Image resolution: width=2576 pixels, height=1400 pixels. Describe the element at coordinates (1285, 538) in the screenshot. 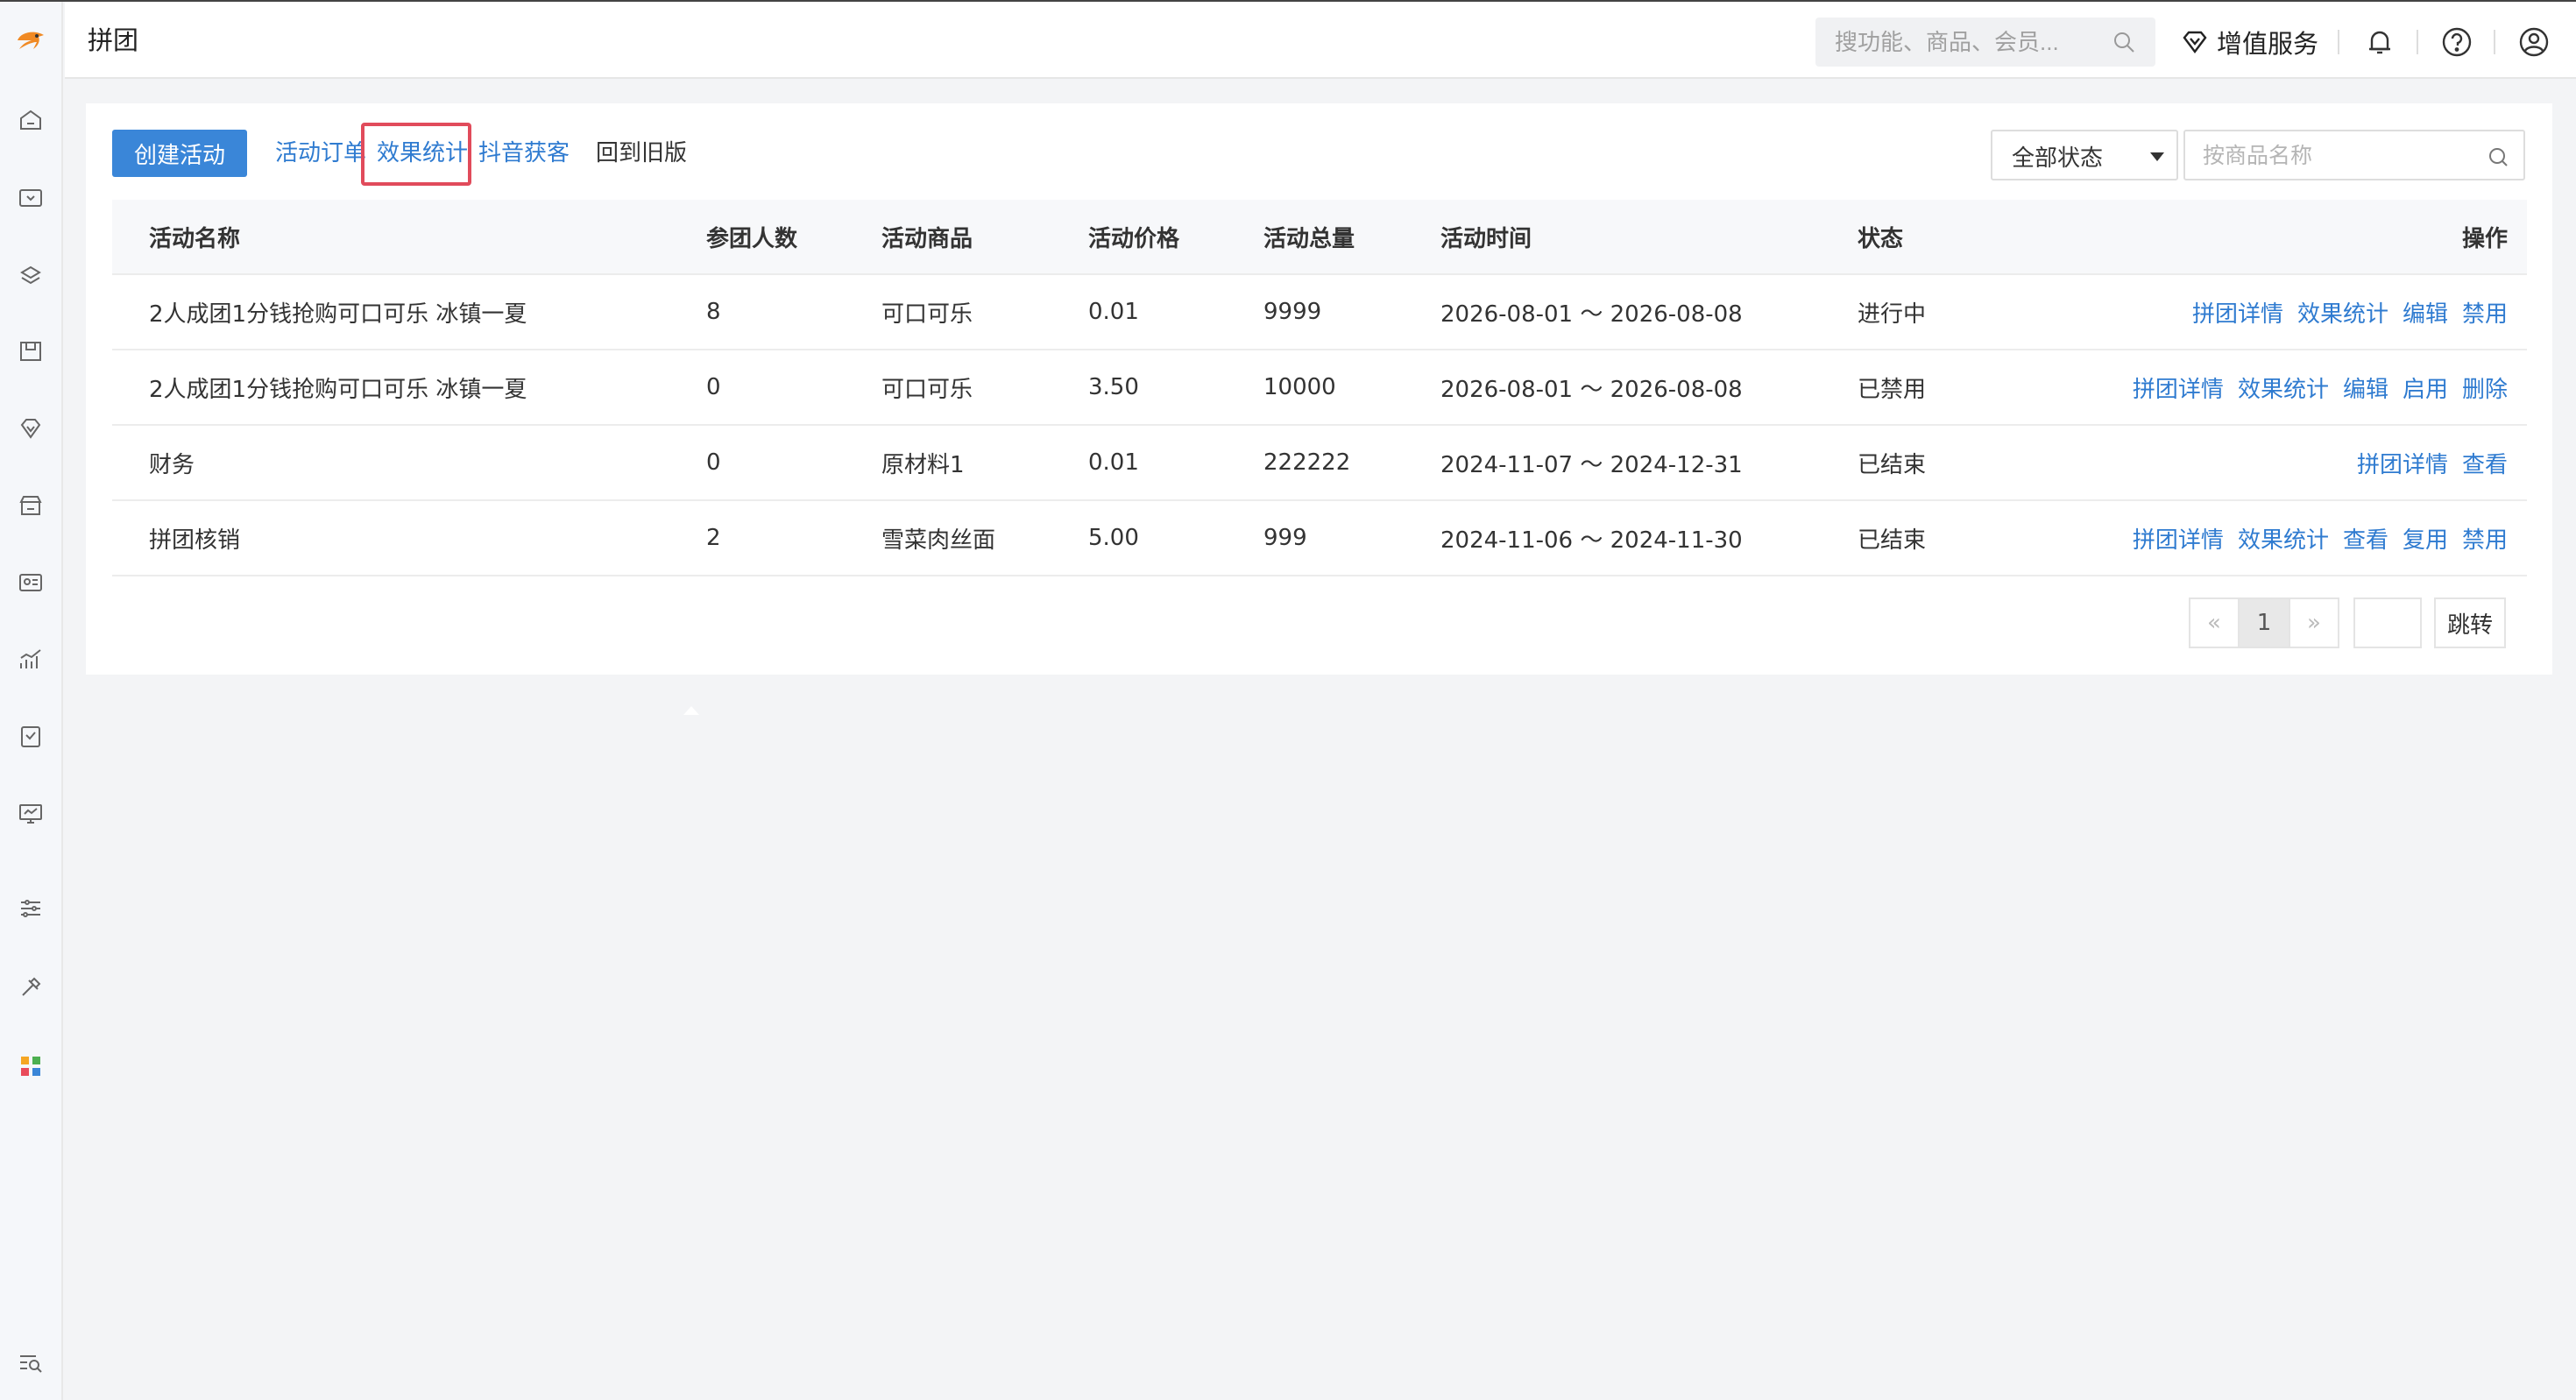

I see `cell-total: 999` at that location.